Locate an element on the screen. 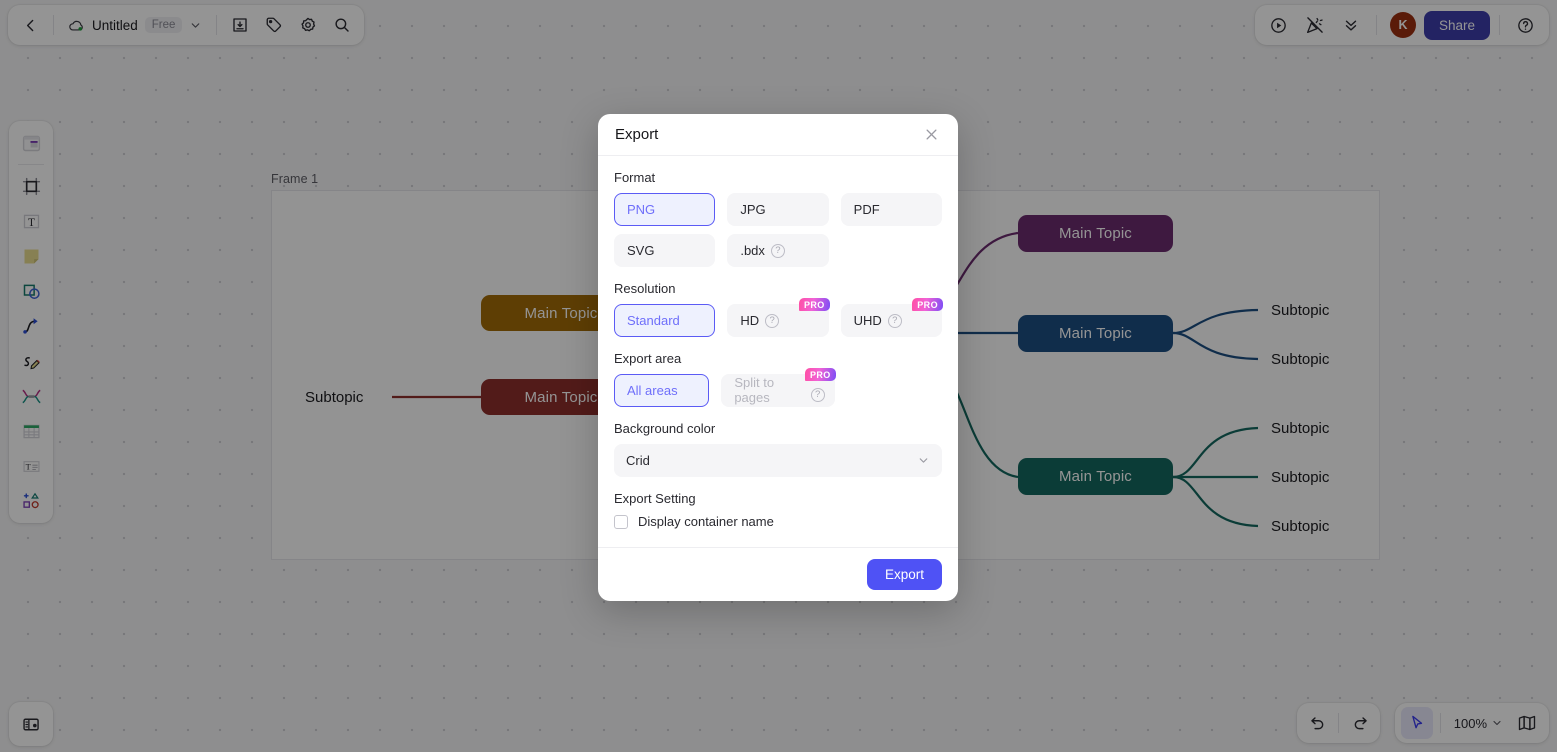 This screenshot has width=1557, height=752. resolution-option-standard: Standard is located at coordinates (665, 320).